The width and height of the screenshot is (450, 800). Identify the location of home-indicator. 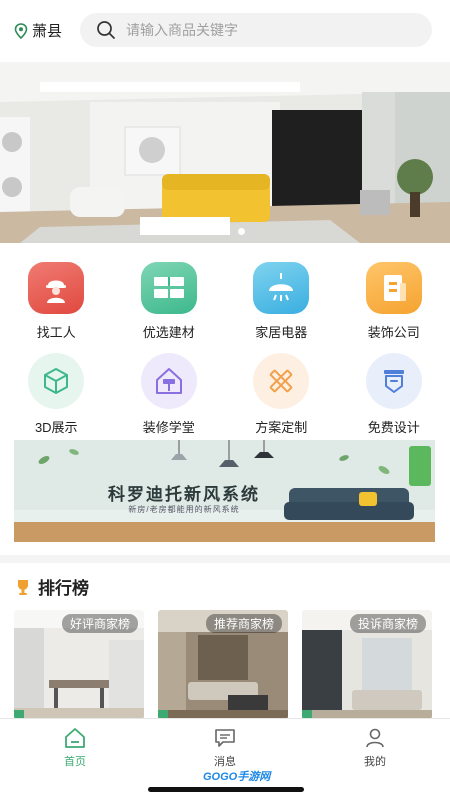
(226, 789).